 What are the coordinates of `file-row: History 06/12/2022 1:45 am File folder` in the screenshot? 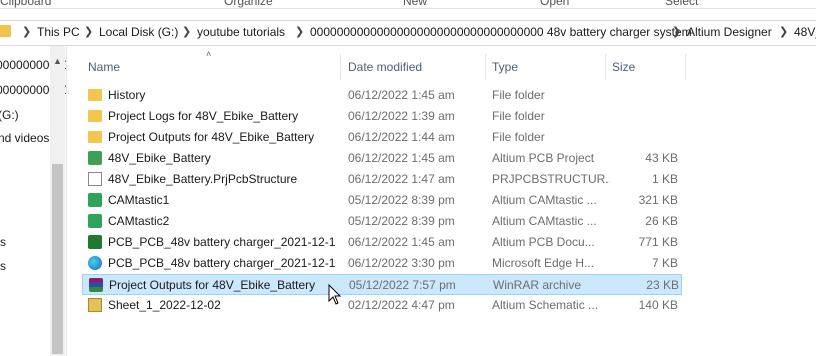 It's located at (382, 95).